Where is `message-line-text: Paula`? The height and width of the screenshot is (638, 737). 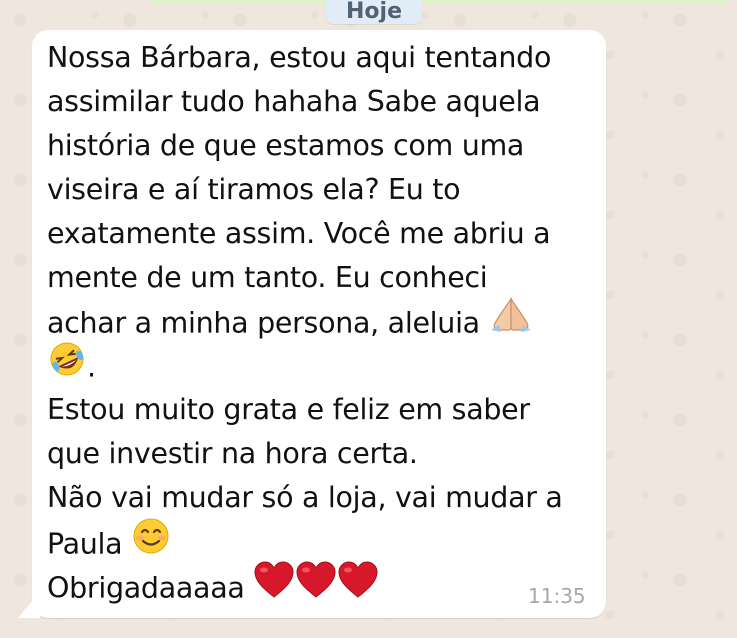 message-line-text: Paula is located at coordinates (85, 544).